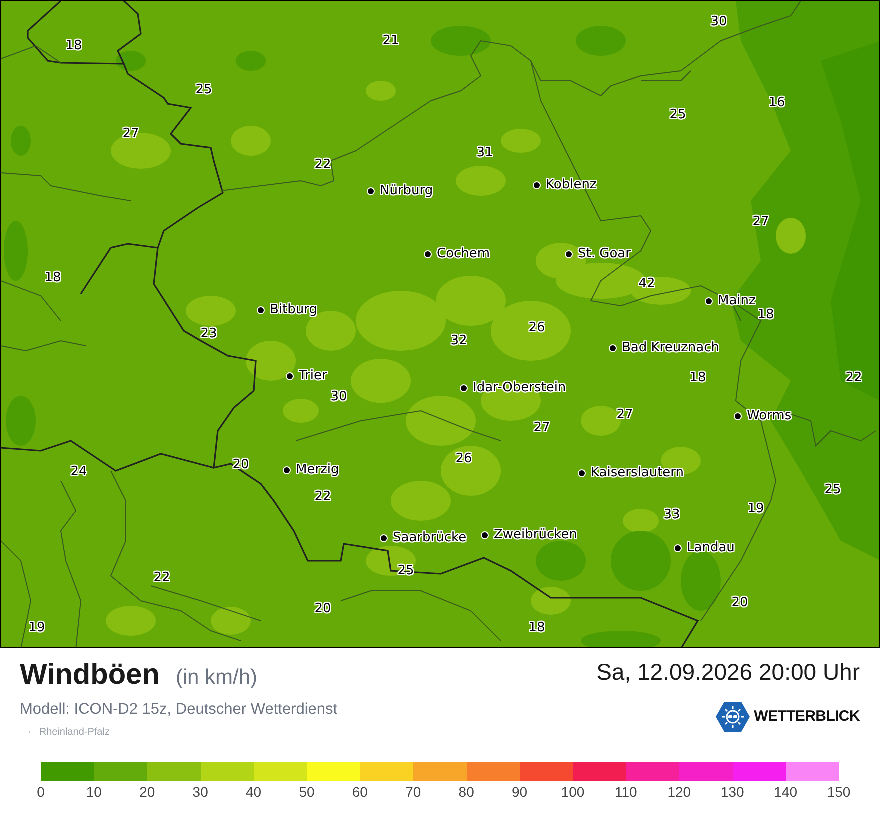  What do you see at coordinates (786, 792) in the screenshot?
I see `legend-tick-label: 140` at bounding box center [786, 792].